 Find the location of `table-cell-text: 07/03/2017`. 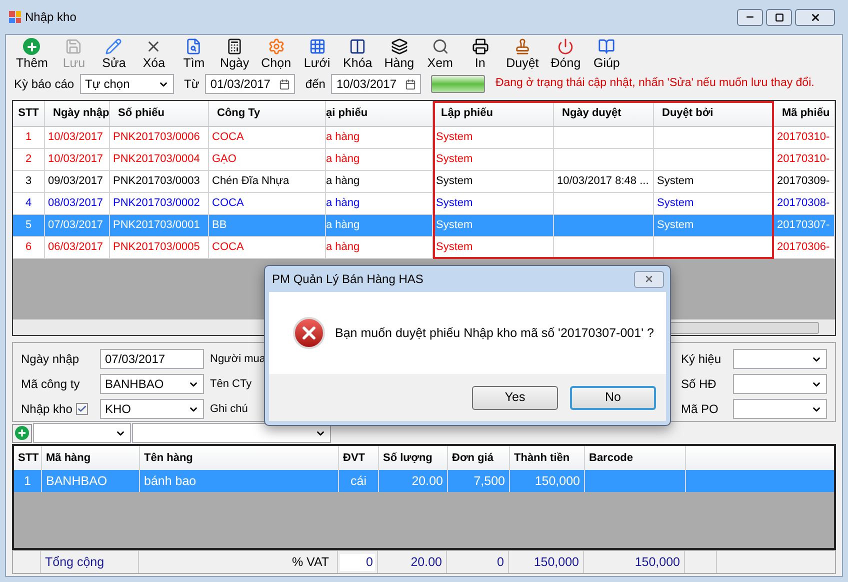

table-cell-text: 07/03/2017 is located at coordinates (76, 226).